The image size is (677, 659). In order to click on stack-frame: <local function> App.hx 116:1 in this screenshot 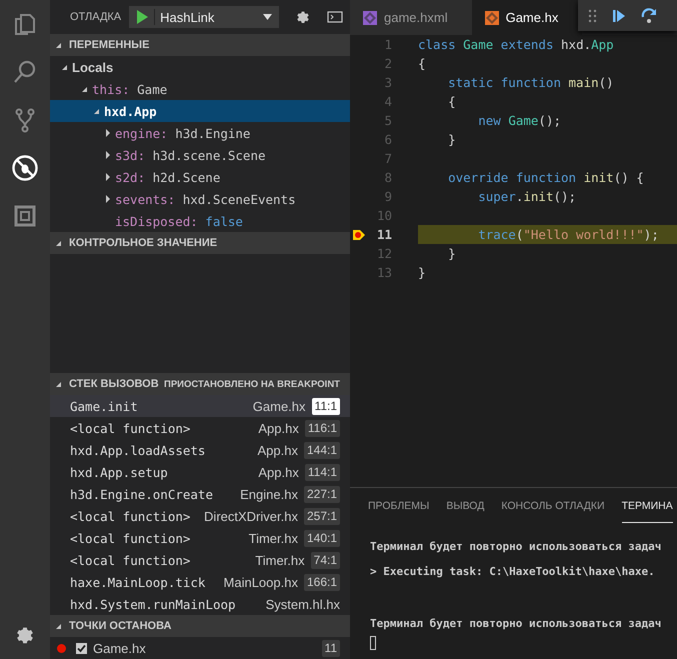, I will do `click(200, 428)`.